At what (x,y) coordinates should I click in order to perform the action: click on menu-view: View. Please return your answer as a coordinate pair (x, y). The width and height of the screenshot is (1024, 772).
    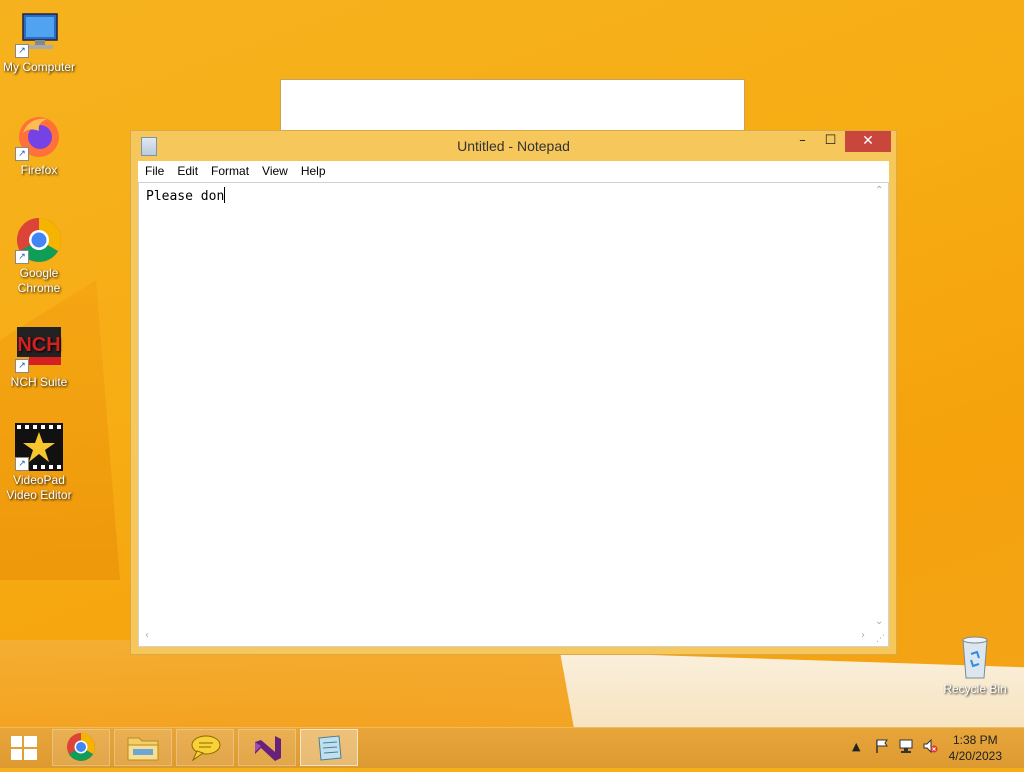
    Looking at the image, I should click on (274, 169).